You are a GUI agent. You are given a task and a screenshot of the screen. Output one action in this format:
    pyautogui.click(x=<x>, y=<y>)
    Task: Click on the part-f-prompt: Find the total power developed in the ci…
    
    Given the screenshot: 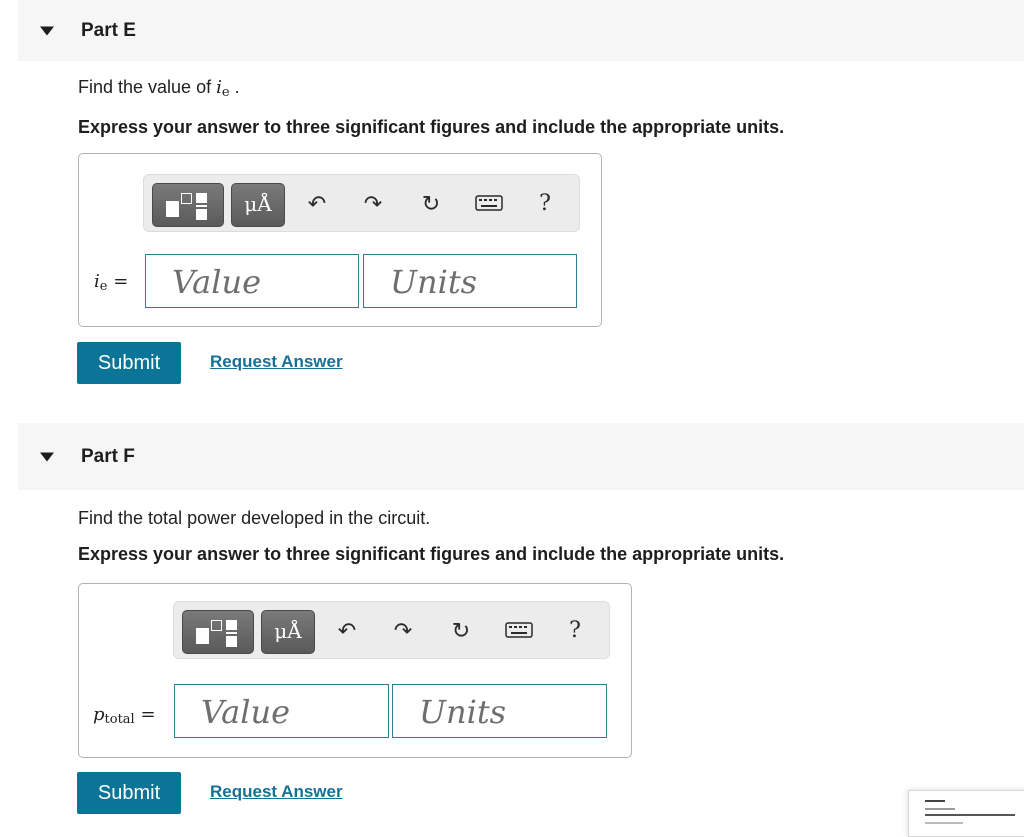 What is the action you would take?
    pyautogui.click(x=254, y=518)
    